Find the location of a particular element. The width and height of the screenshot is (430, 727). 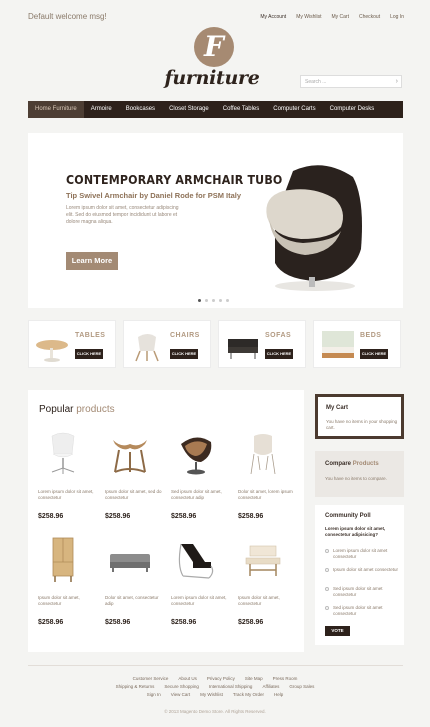

cart-title: My Cart is located at coordinates (337, 408).